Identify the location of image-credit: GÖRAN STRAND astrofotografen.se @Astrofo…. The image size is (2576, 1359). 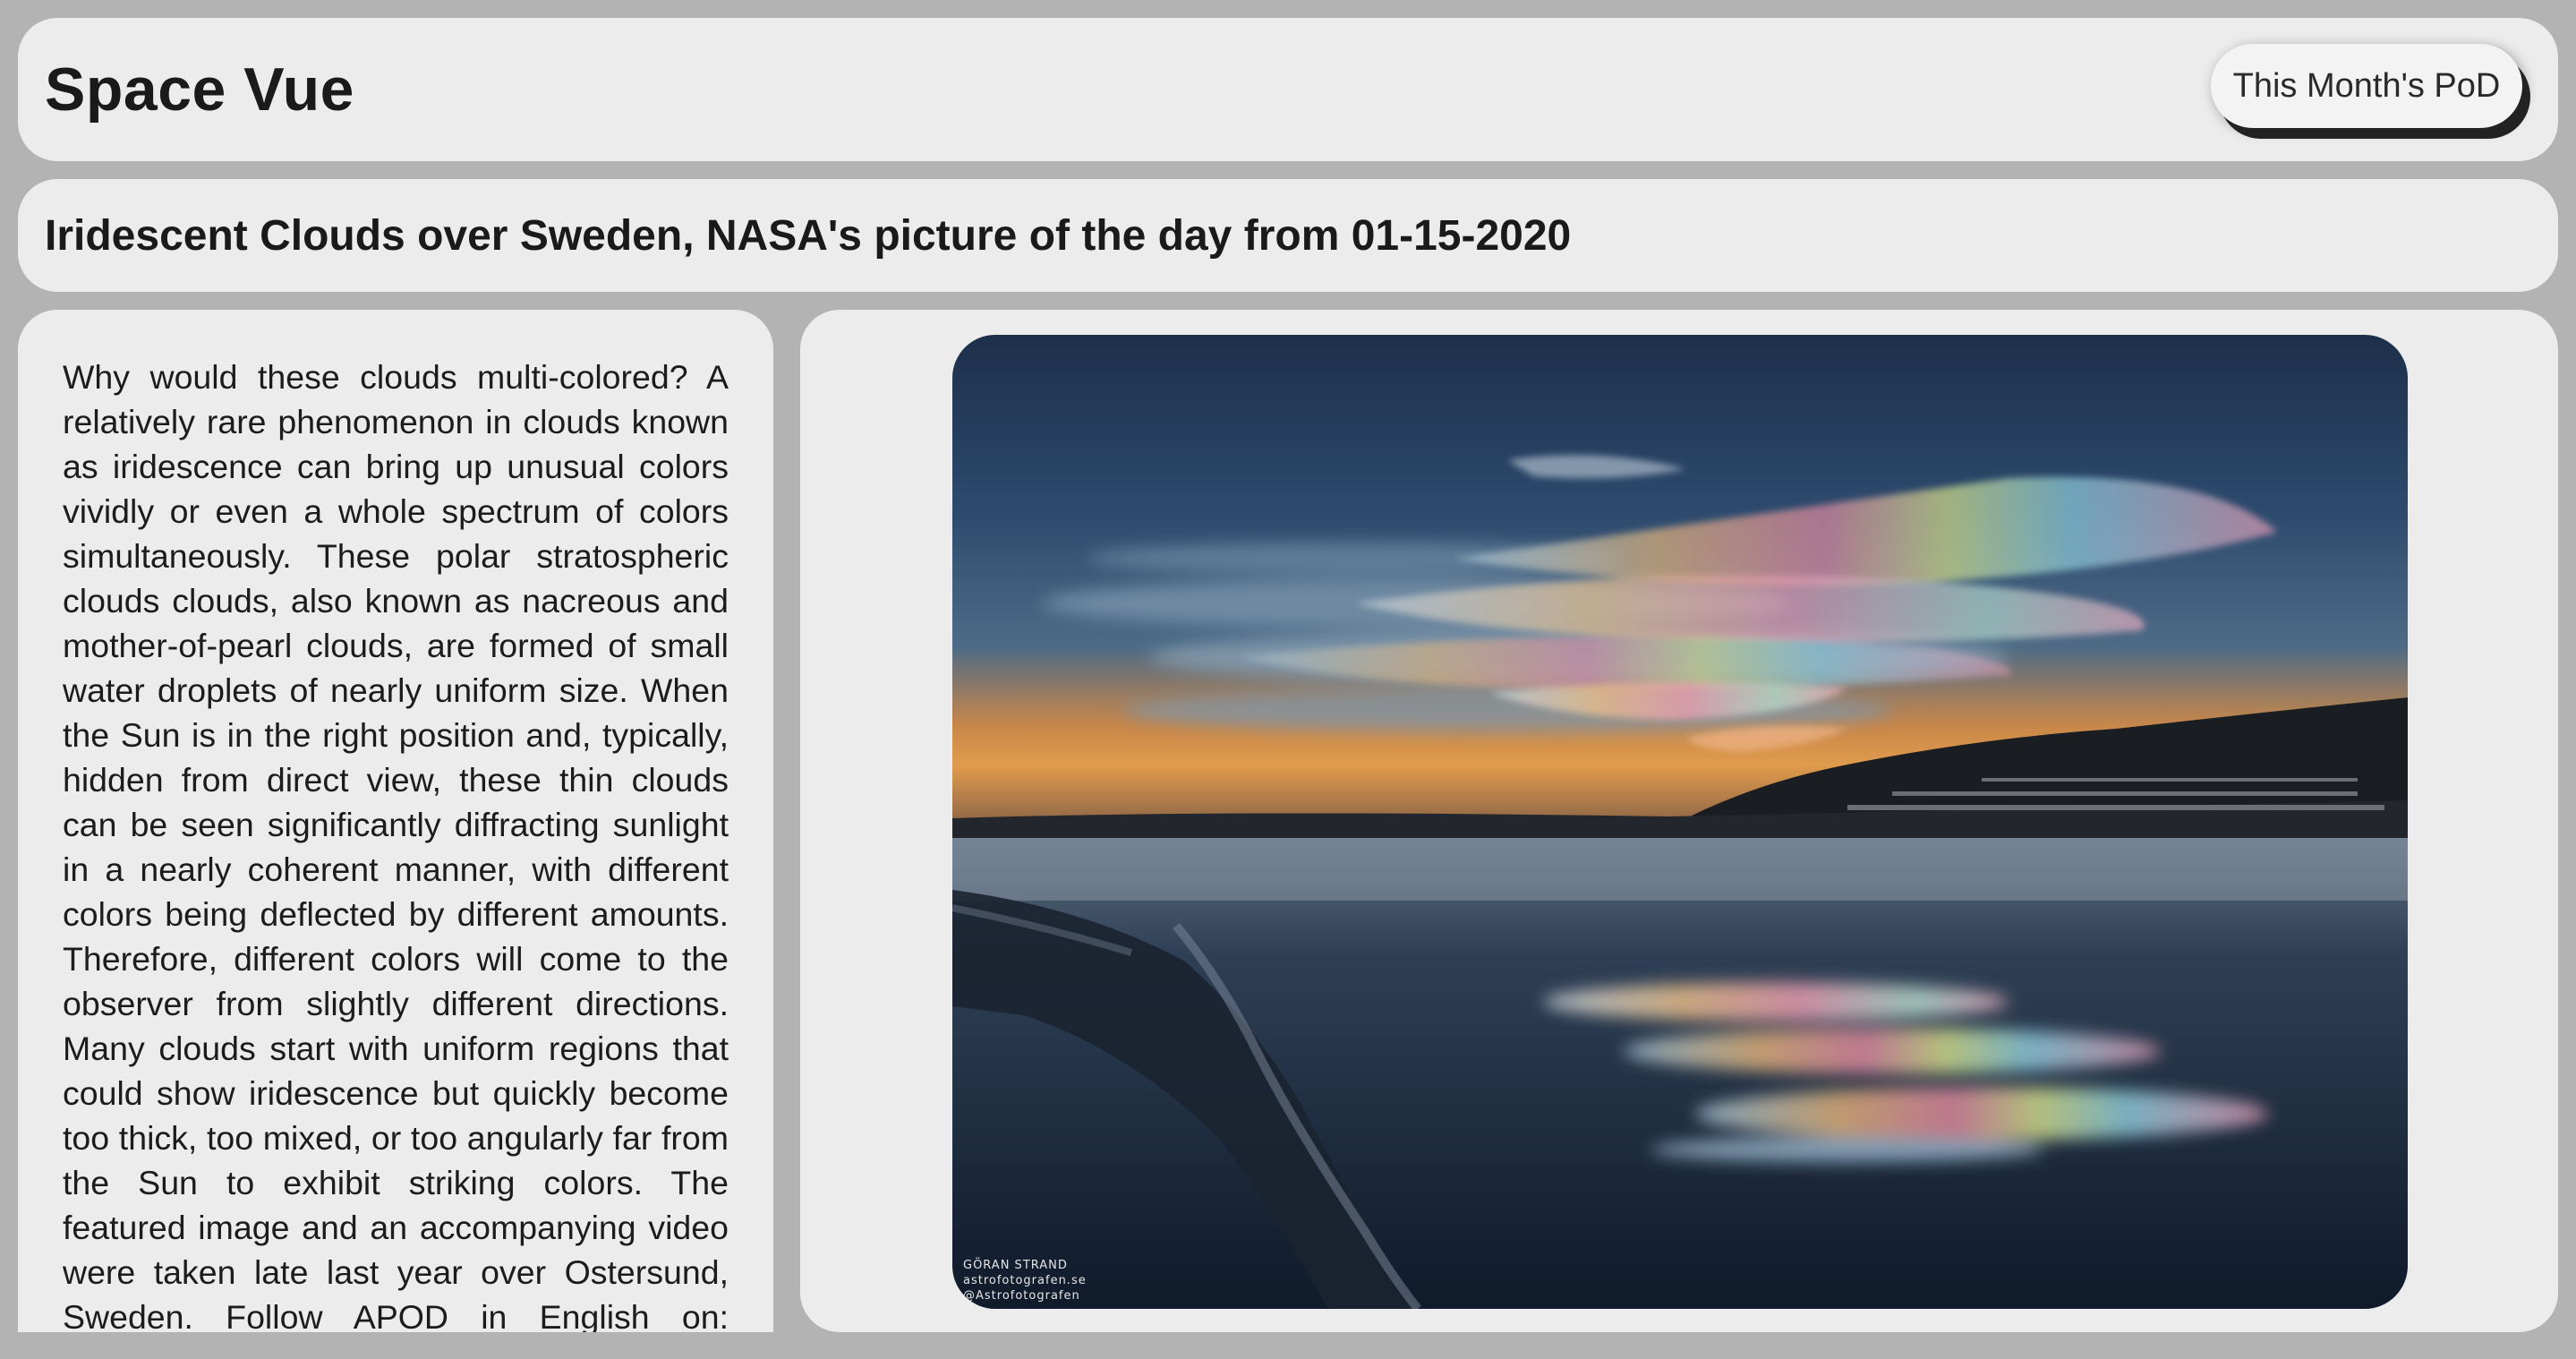
(1025, 1280).